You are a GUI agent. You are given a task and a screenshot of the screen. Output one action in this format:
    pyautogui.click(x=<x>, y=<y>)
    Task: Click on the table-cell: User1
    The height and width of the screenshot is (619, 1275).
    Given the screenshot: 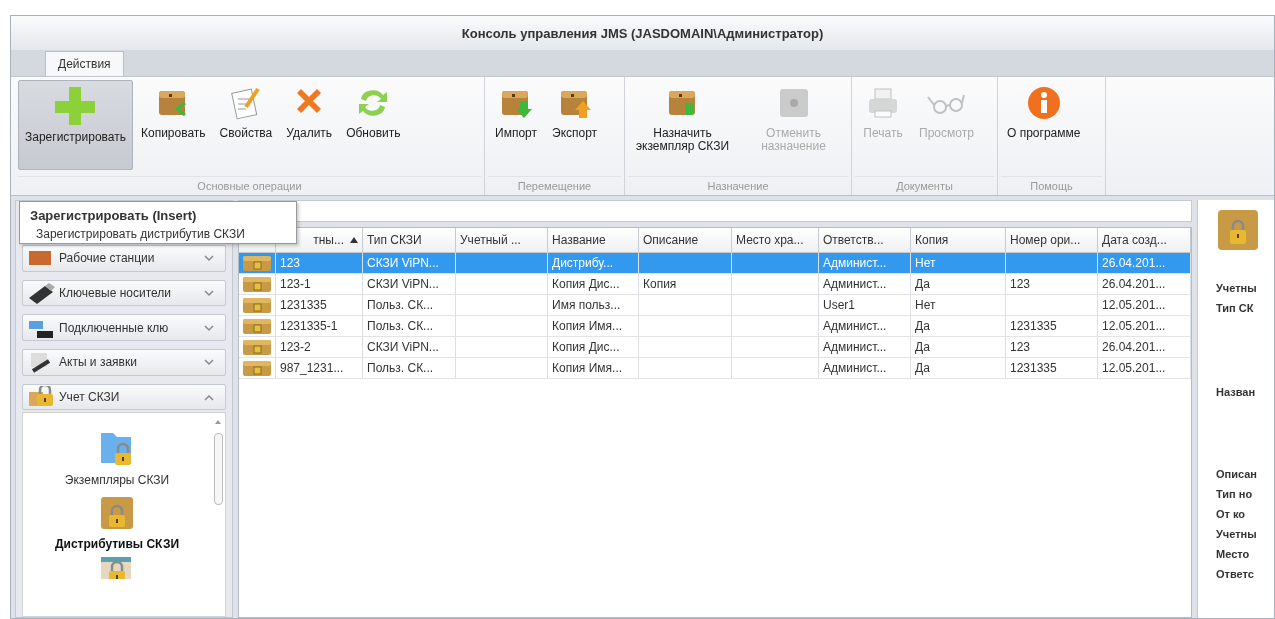 What is the action you would take?
    pyautogui.click(x=865, y=305)
    